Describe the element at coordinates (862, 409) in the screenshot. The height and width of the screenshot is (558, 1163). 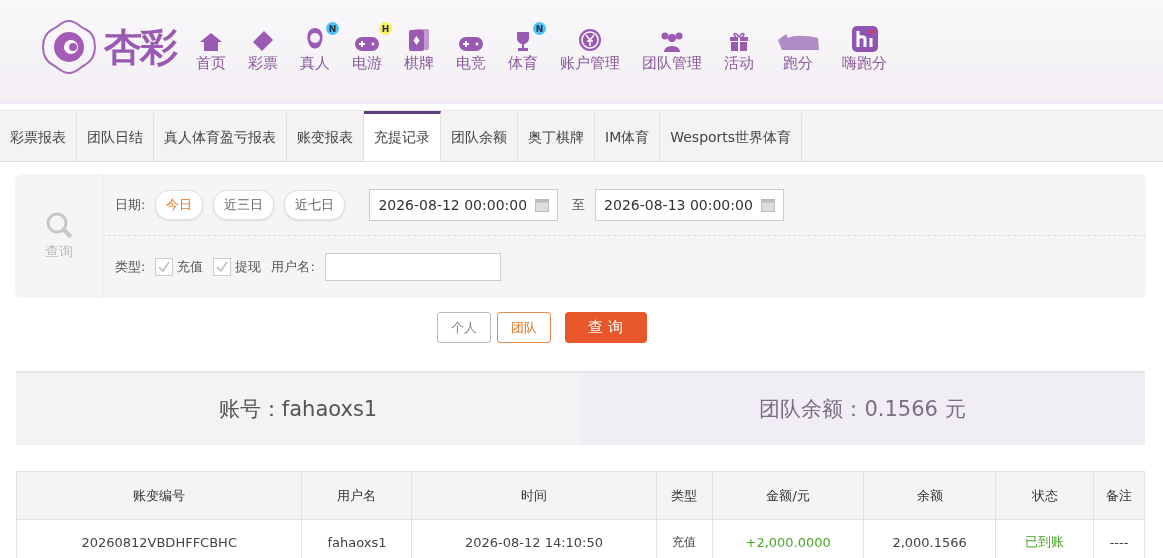
I see `team-balance-text: 团队余额：0.1566 元` at that location.